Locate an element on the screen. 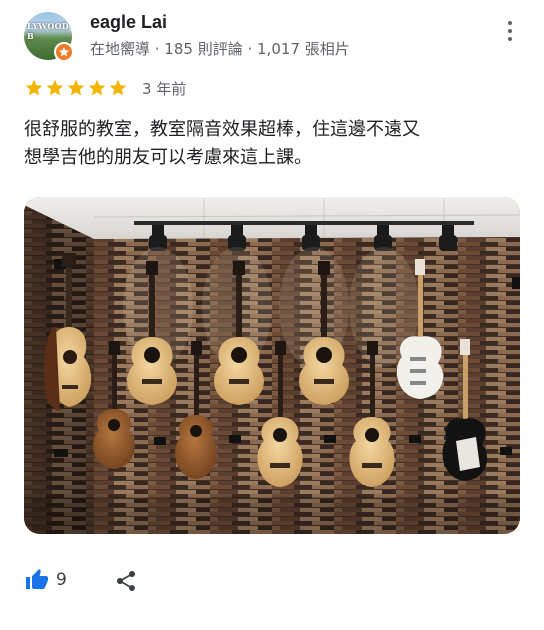 The image size is (544, 630). local-guide-badge-icon is located at coordinates (64, 52).